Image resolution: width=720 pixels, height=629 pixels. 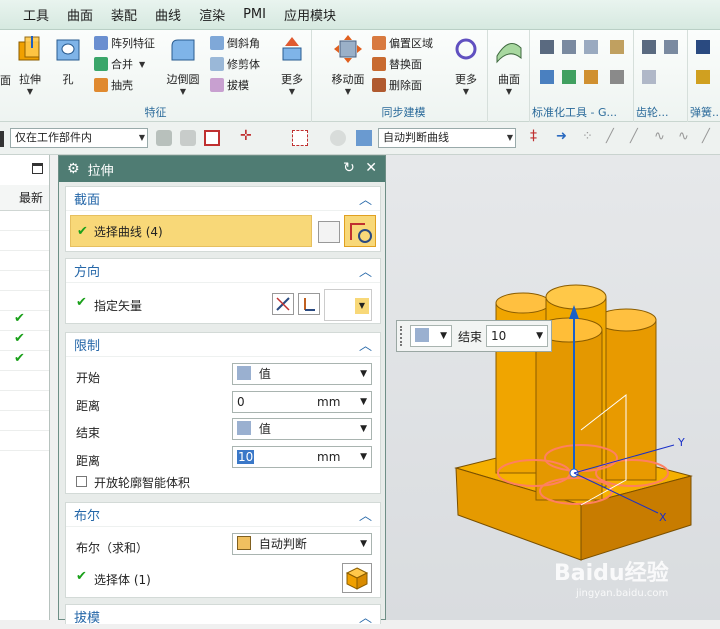 What do you see at coordinates (223, 271) in the screenshot?
I see `direction-header: 方向 ︿` at bounding box center [223, 271].